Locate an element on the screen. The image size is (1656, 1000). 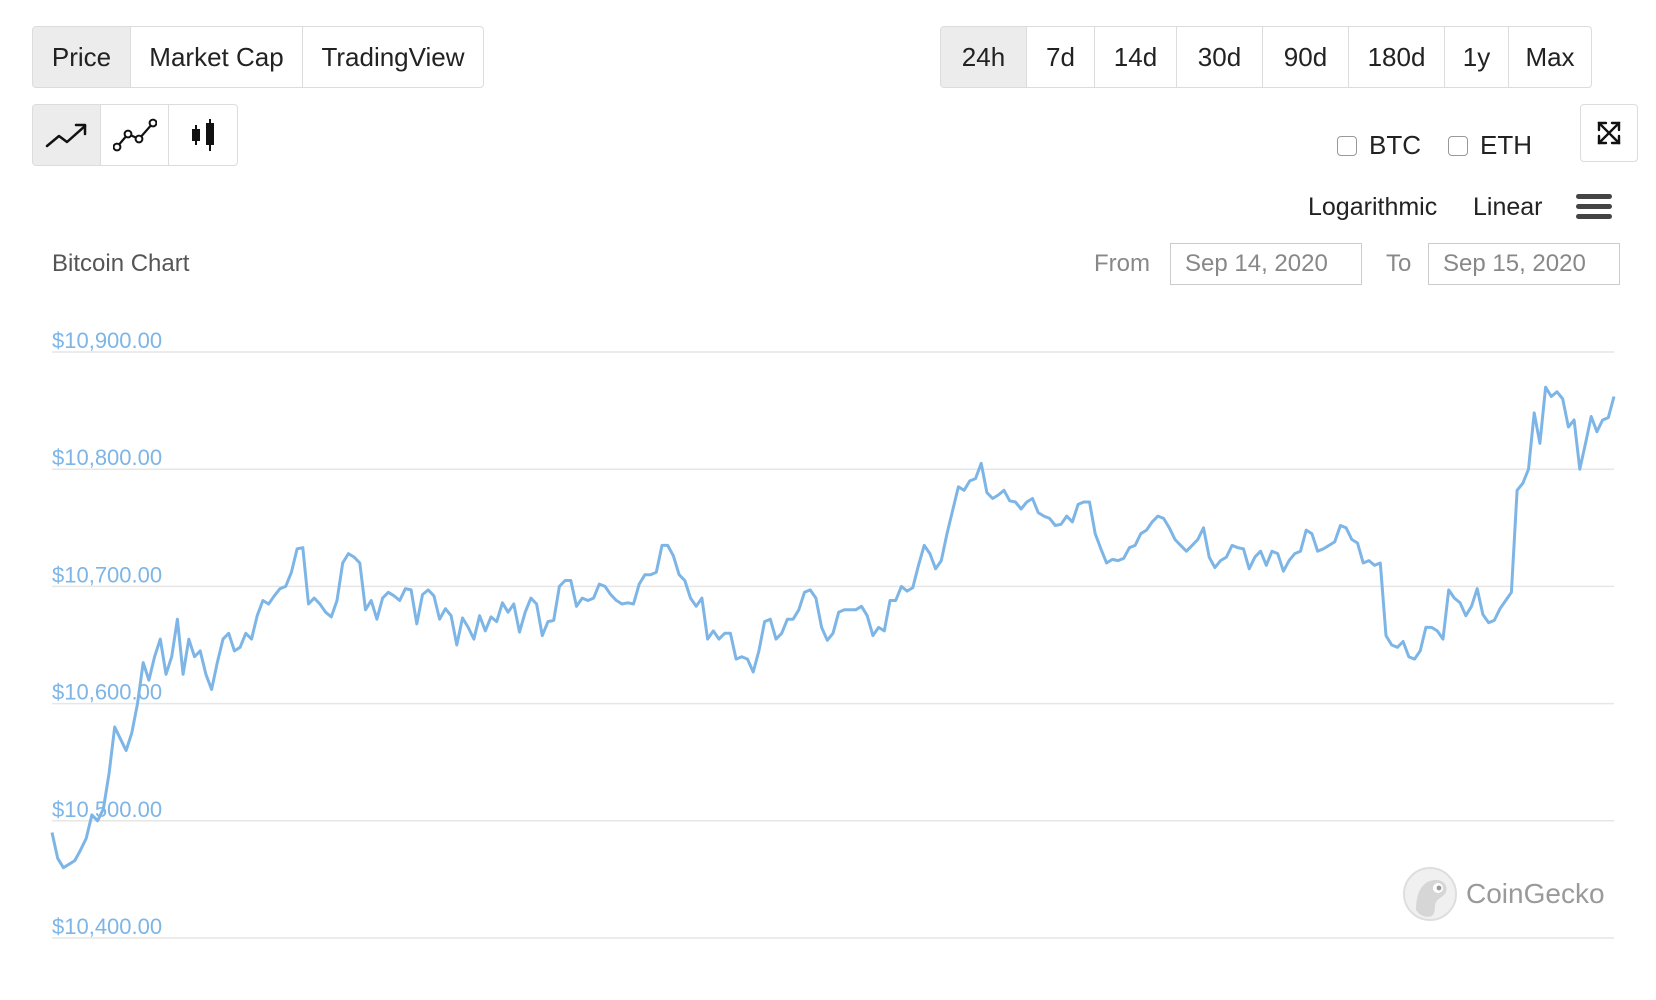
coingecko-watermark: CoinGecko is located at coordinates (1503, 894).